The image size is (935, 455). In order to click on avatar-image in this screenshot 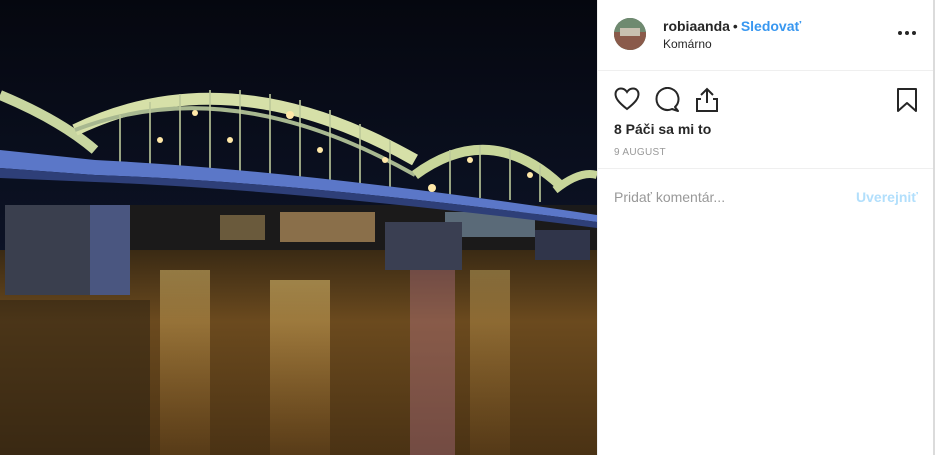, I will do `click(630, 34)`.